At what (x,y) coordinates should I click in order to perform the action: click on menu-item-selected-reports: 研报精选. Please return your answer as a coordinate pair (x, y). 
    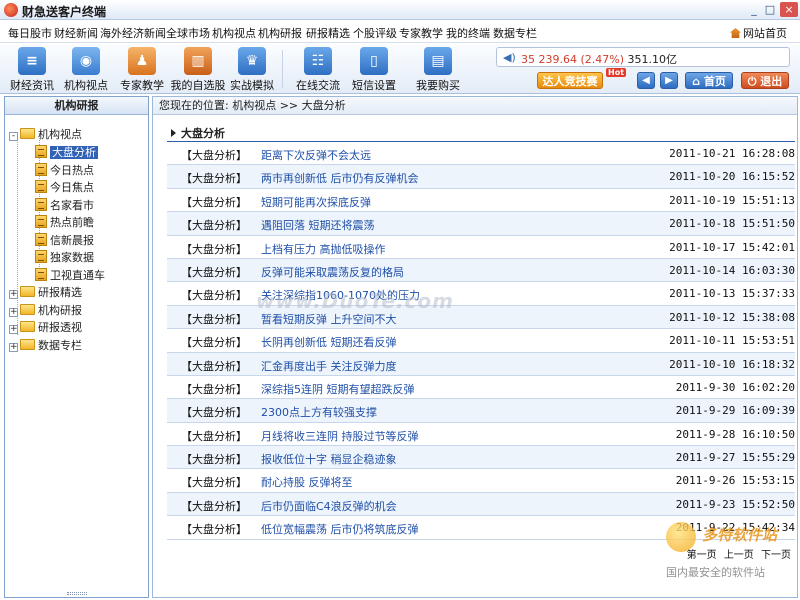
    Looking at the image, I should click on (328, 33).